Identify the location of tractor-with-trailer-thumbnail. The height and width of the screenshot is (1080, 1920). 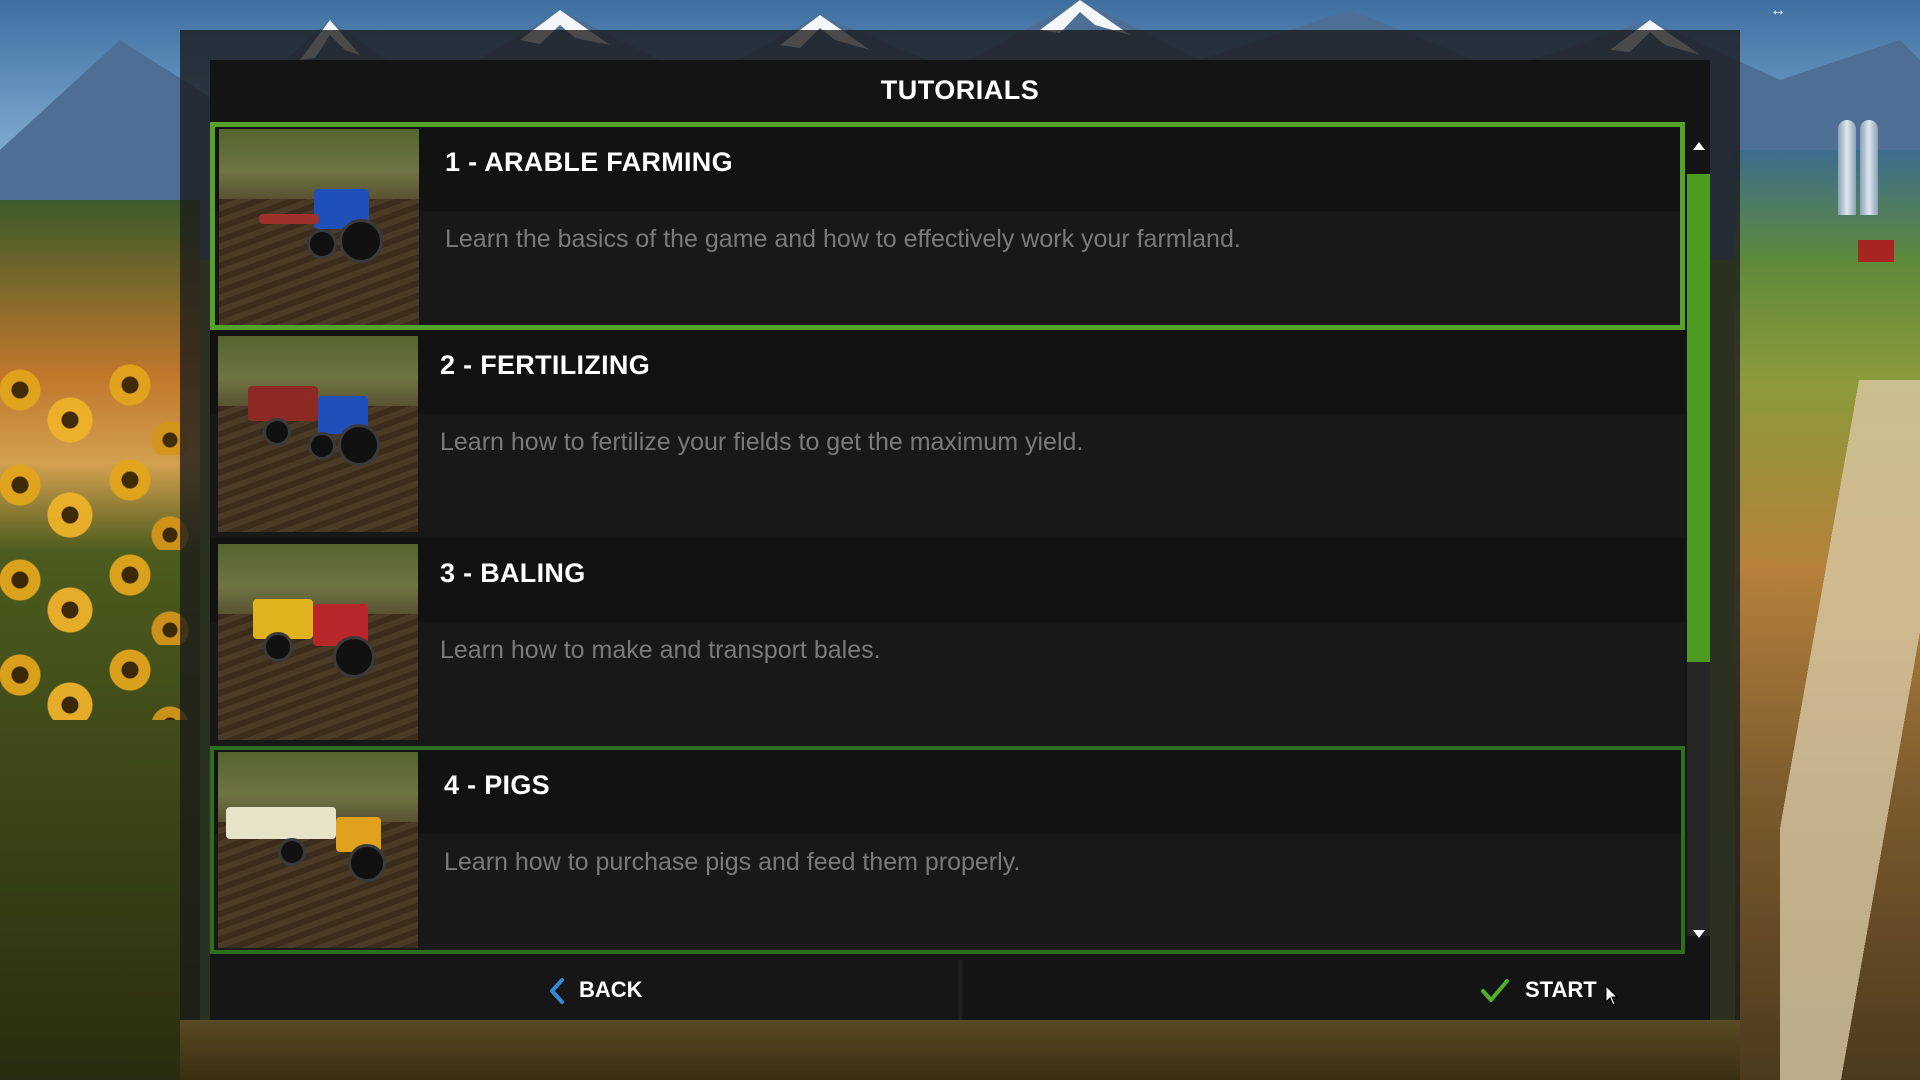
(318, 850).